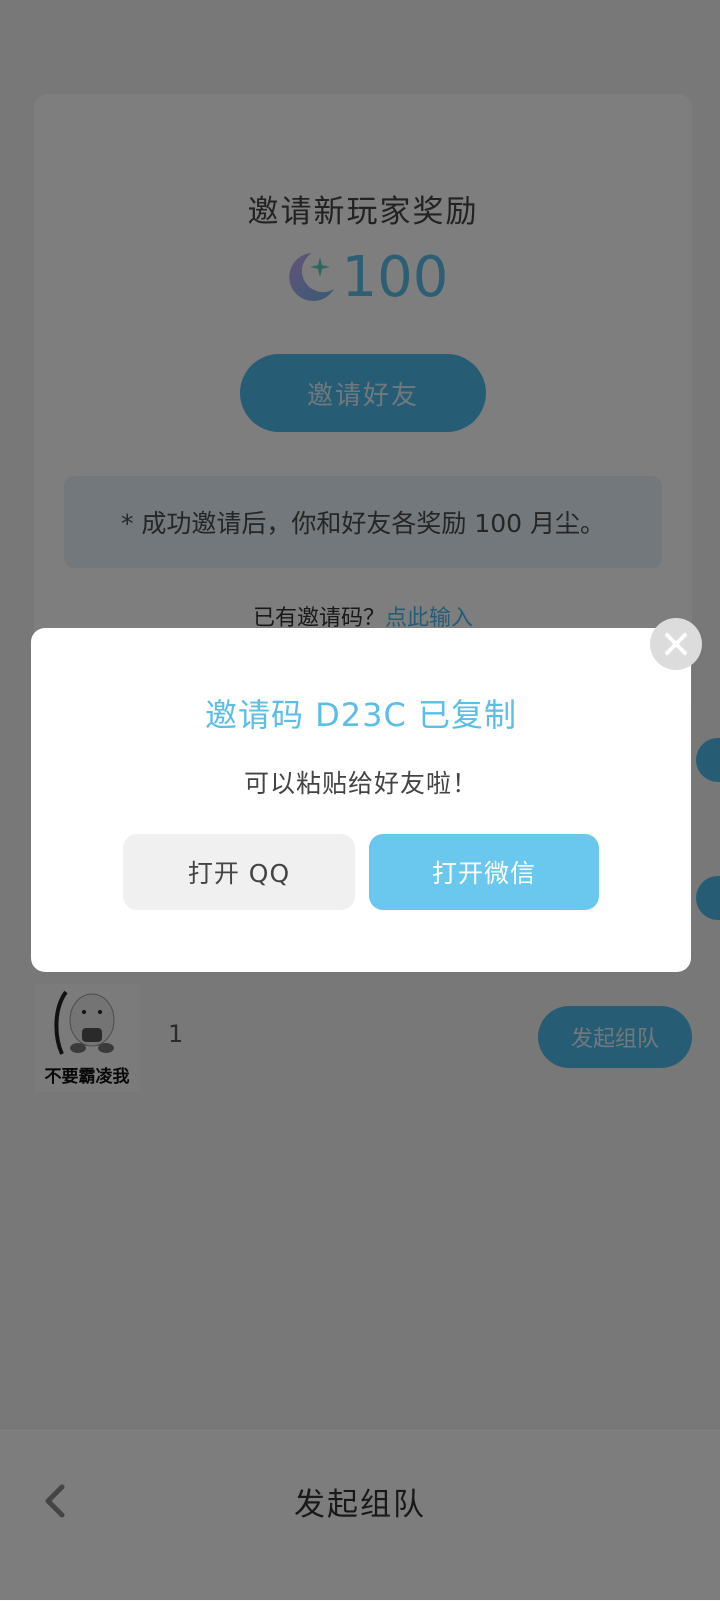  I want to click on open-qq-button: 打开 QQ, so click(239, 872).